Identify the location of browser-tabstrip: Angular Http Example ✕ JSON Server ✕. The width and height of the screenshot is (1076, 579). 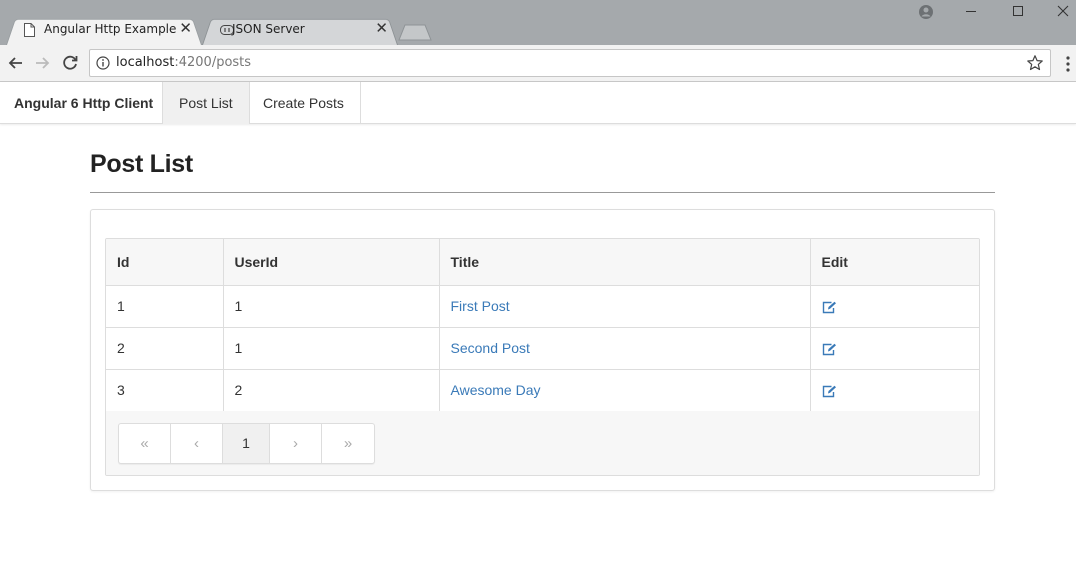
(538, 22).